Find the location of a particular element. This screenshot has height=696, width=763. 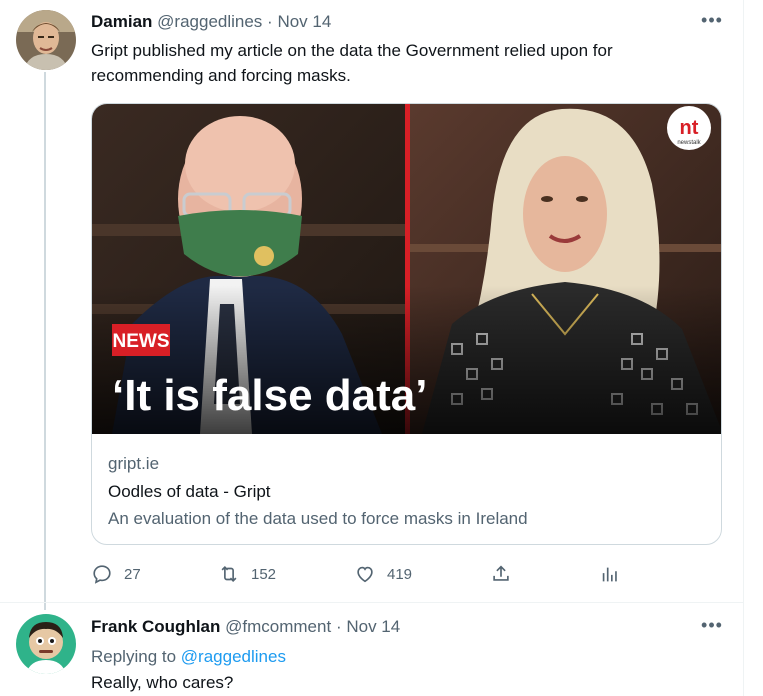

heart-icon is located at coordinates (365, 574).